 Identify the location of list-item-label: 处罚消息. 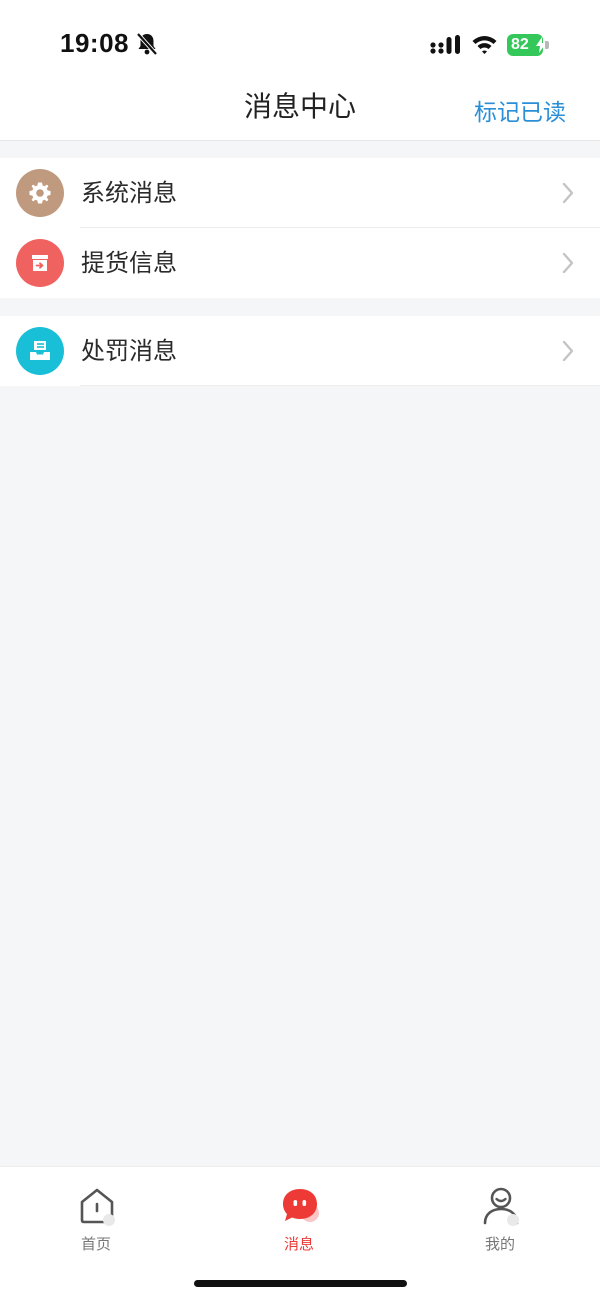
(129, 351).